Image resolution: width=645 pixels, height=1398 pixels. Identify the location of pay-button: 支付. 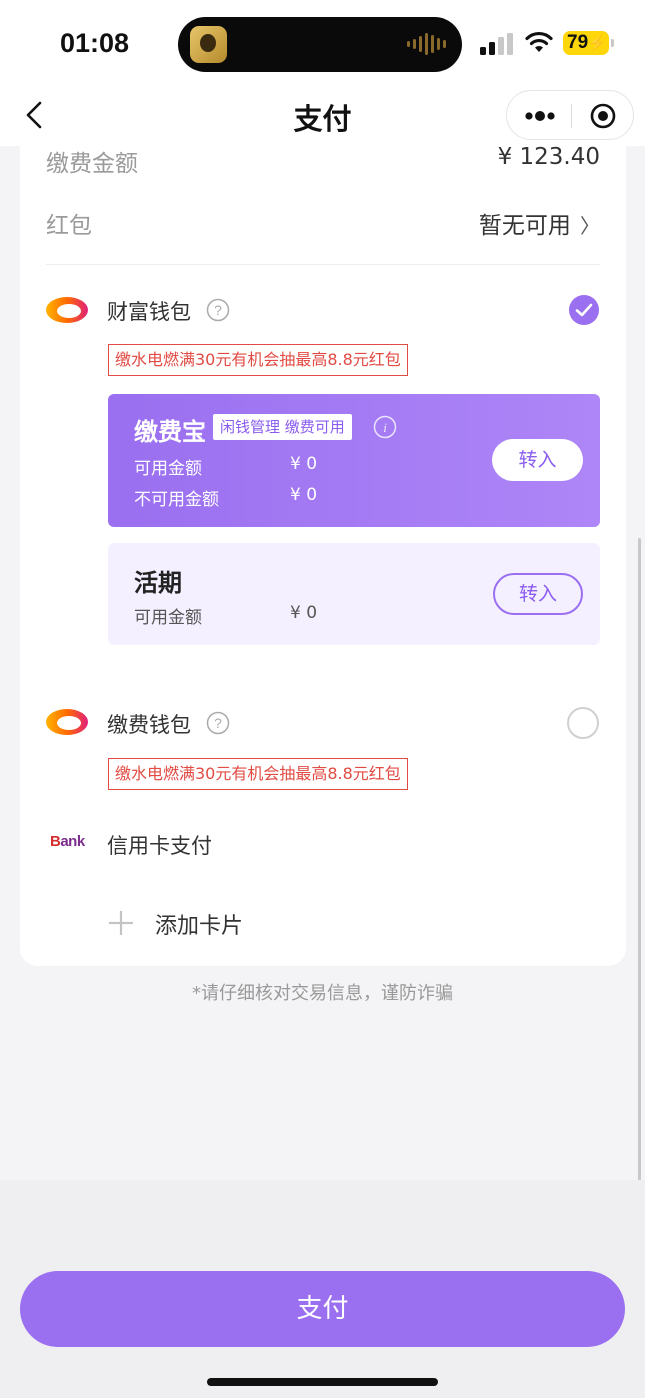
(322, 1309).